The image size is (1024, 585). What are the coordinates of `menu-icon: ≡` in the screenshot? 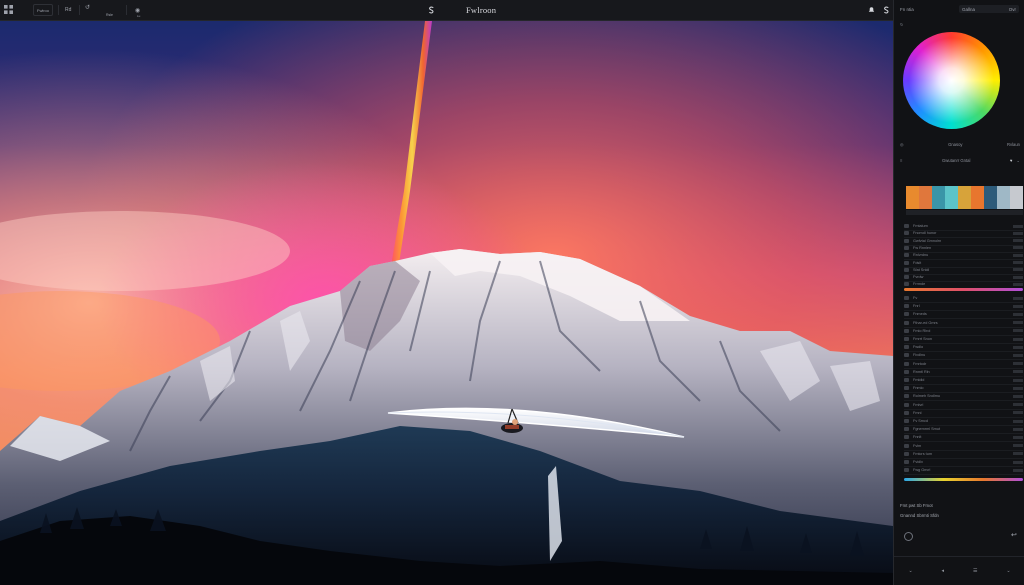 It's located at (901, 160).